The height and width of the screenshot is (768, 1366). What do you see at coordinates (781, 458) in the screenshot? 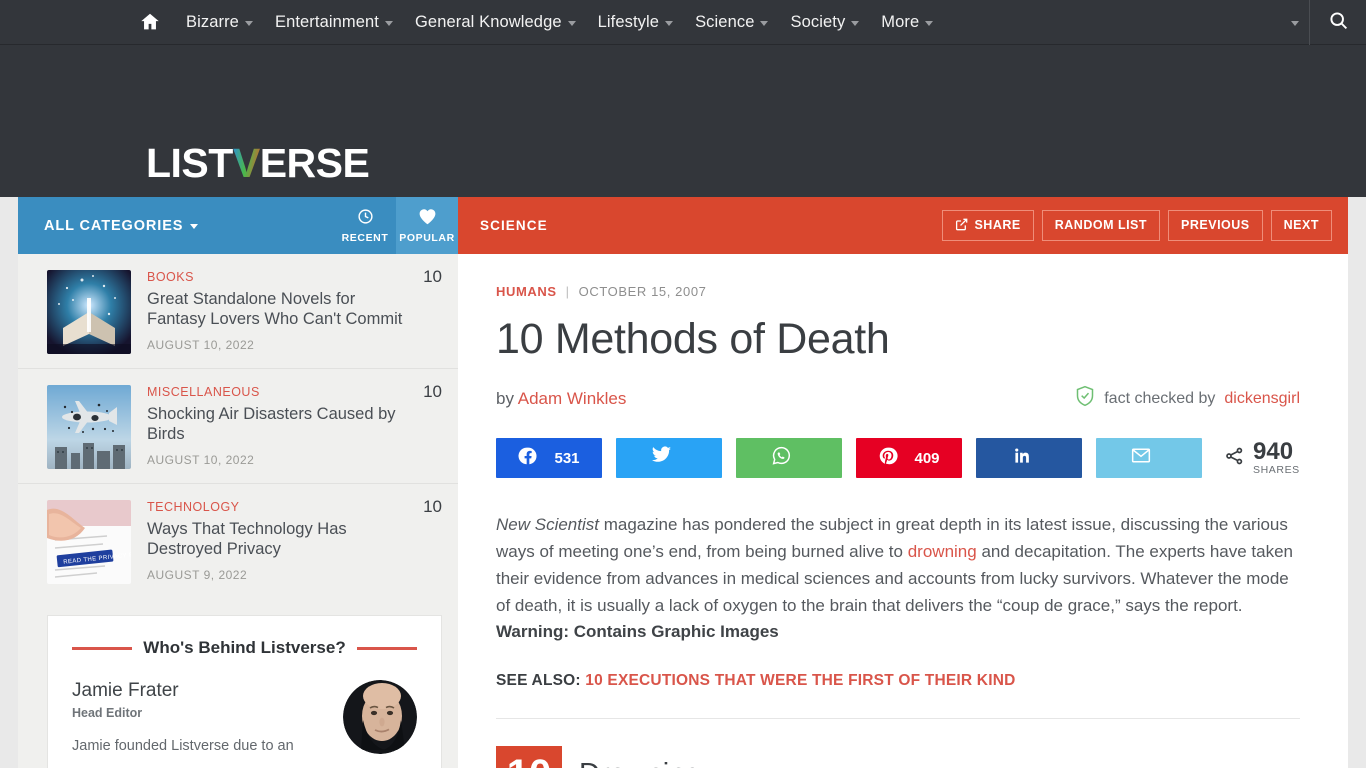
I see `whatsapp-icon` at bounding box center [781, 458].